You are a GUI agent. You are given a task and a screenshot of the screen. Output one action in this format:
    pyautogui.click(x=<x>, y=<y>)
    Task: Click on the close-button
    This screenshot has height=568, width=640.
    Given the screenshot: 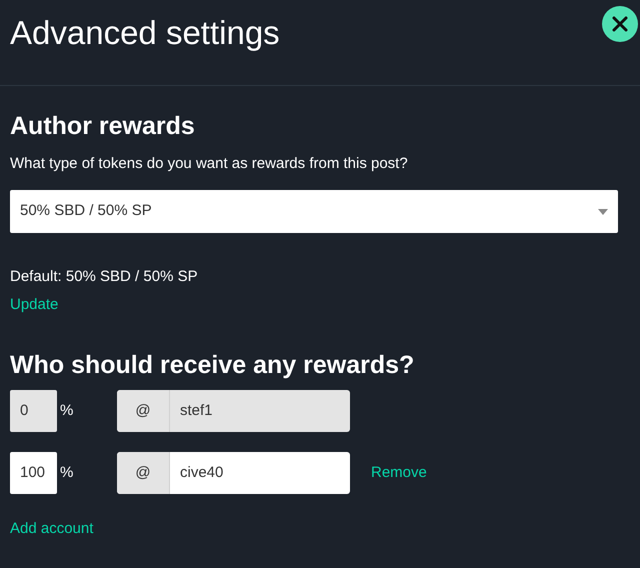 What is the action you would take?
    pyautogui.click(x=620, y=24)
    